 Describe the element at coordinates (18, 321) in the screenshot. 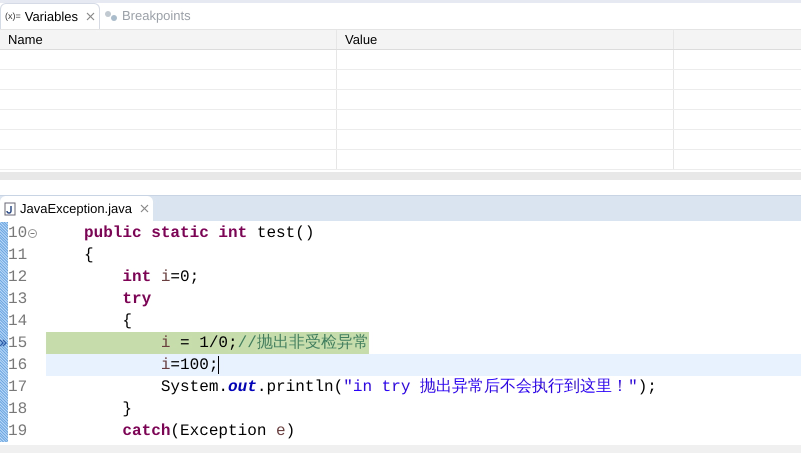

I see `line-number: 14` at that location.